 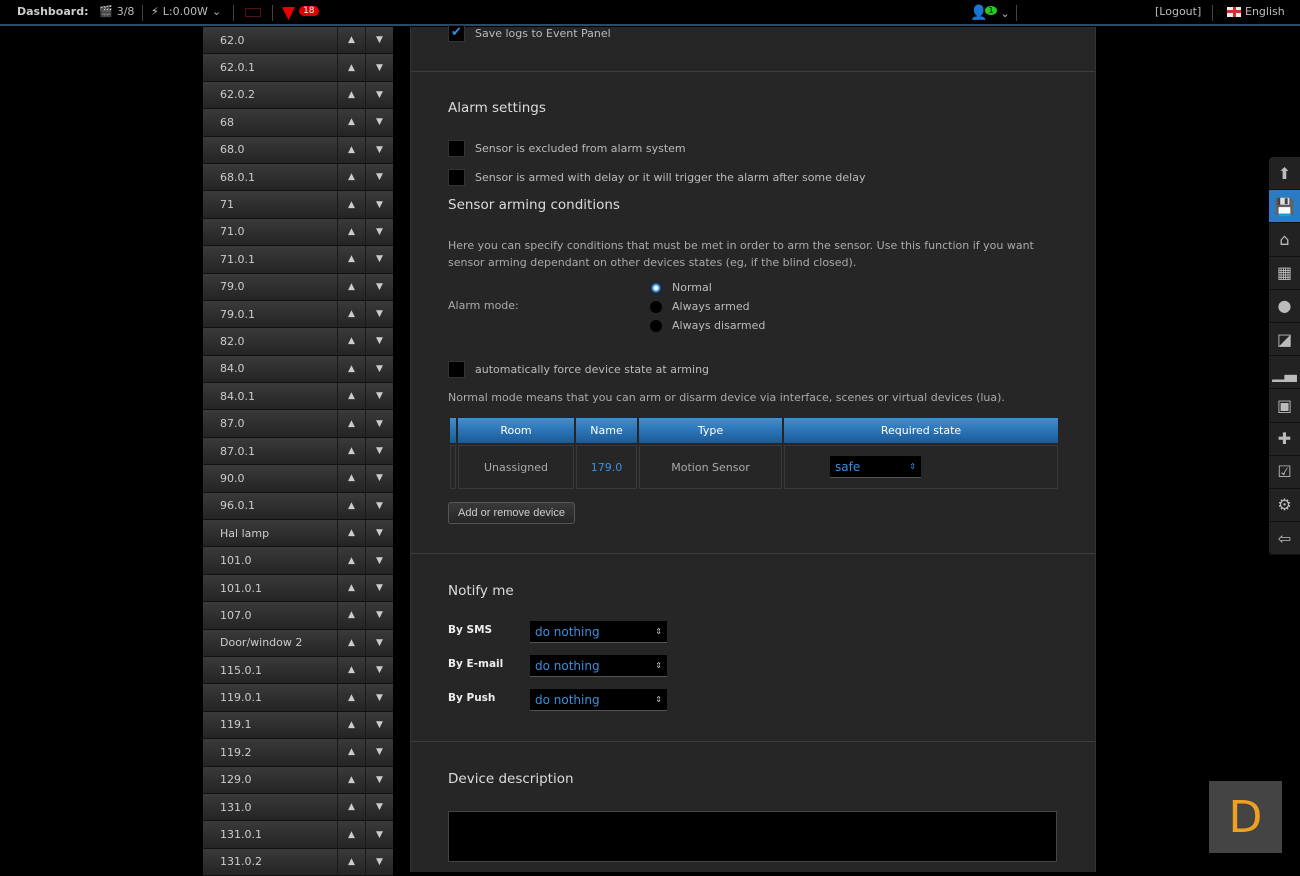 What do you see at coordinates (298, 177) in the screenshot?
I see `device-list-item: 68.0.1 ▲ ▼` at bounding box center [298, 177].